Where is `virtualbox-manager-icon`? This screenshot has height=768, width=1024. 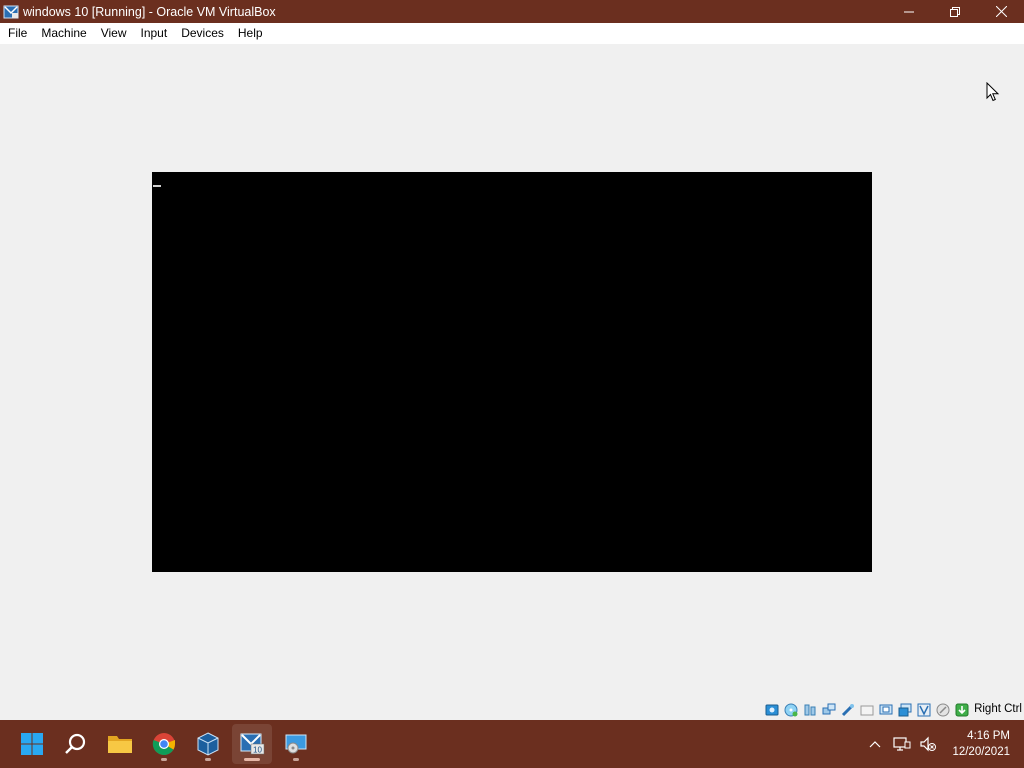 virtualbox-manager-icon is located at coordinates (208, 744).